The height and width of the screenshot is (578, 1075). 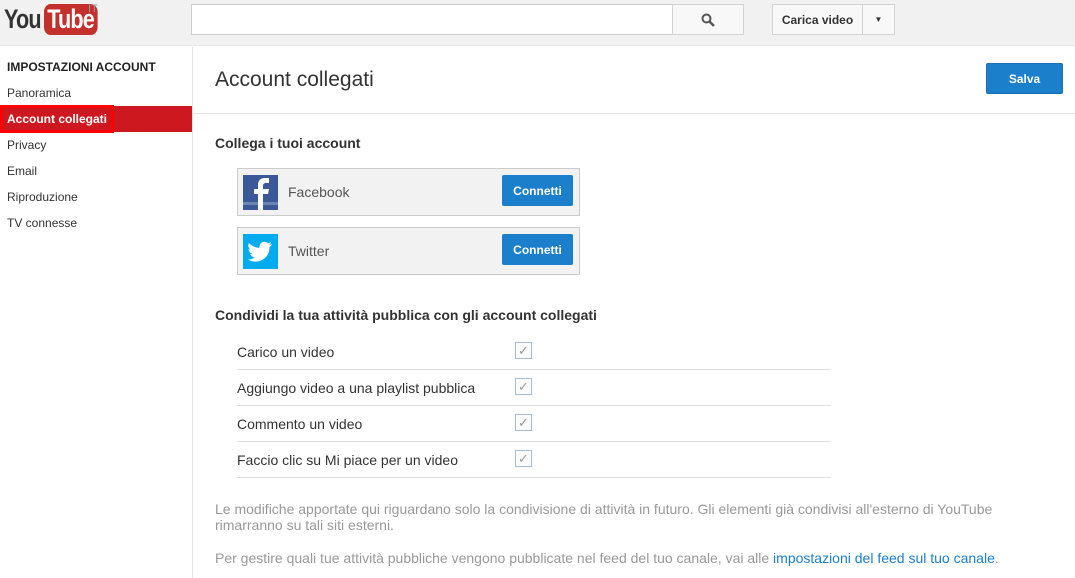 I want to click on option-label: Faccio clic su Mi piace per un video, so click(x=347, y=460).